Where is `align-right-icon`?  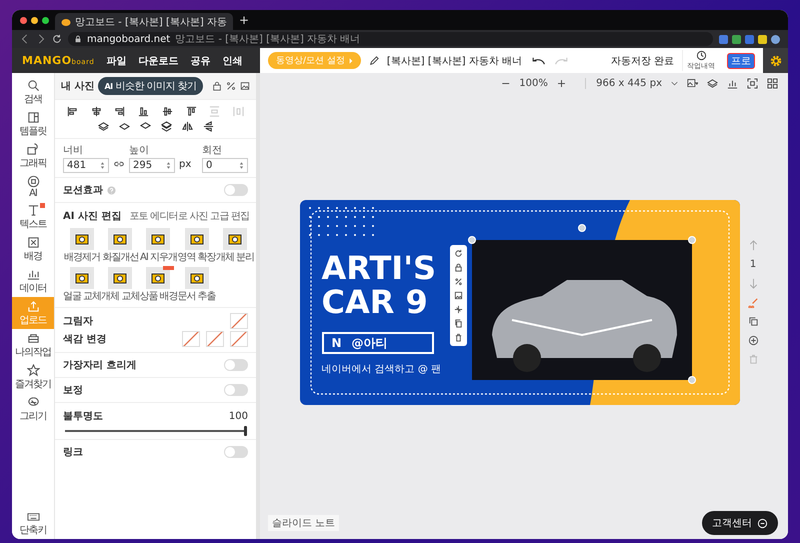 align-right-icon is located at coordinates (120, 111).